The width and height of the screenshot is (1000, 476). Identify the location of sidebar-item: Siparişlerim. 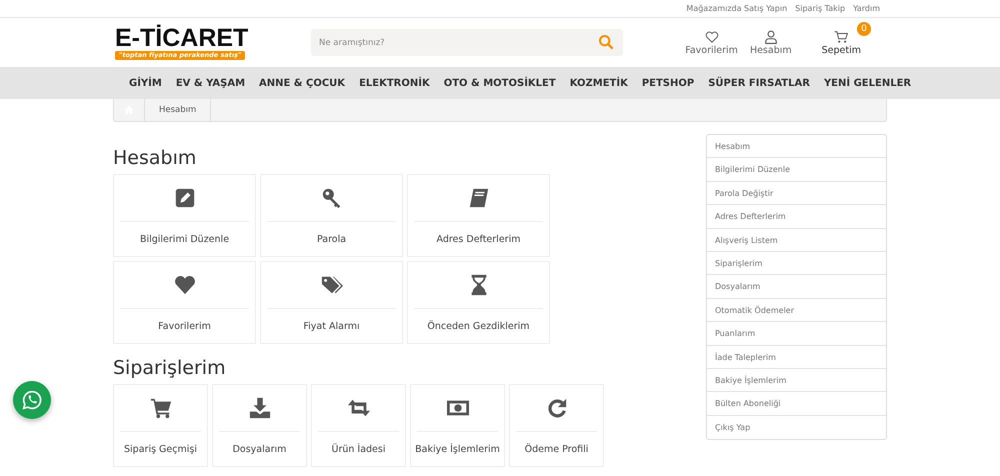
(796, 264).